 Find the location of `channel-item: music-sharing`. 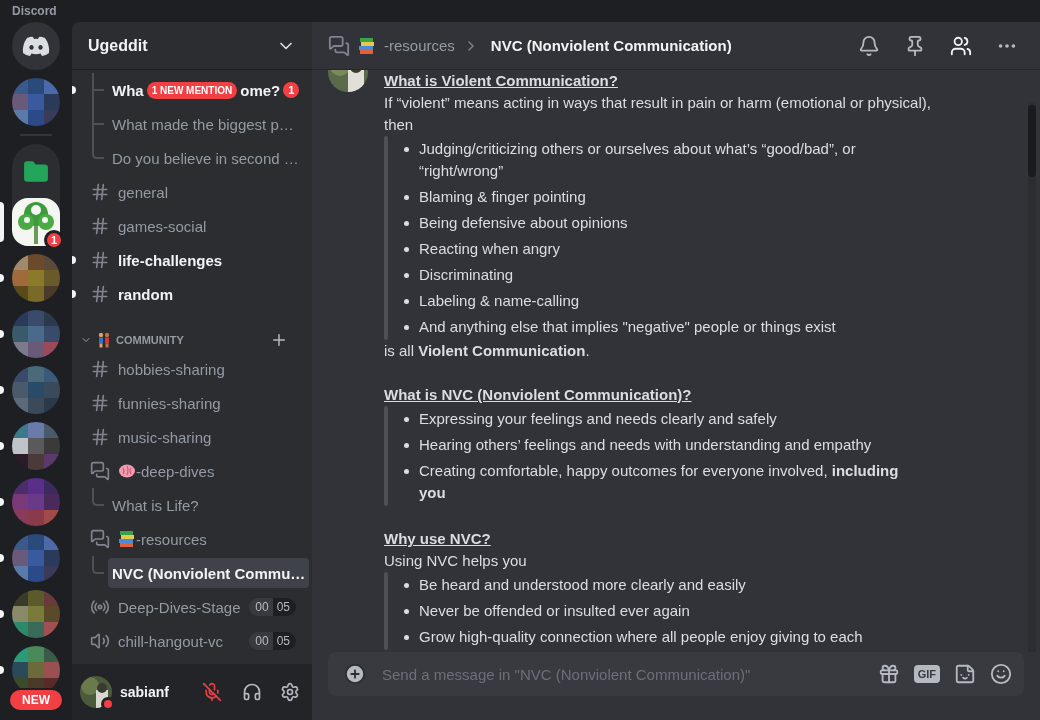

channel-item: music-sharing is located at coordinates (188, 437).